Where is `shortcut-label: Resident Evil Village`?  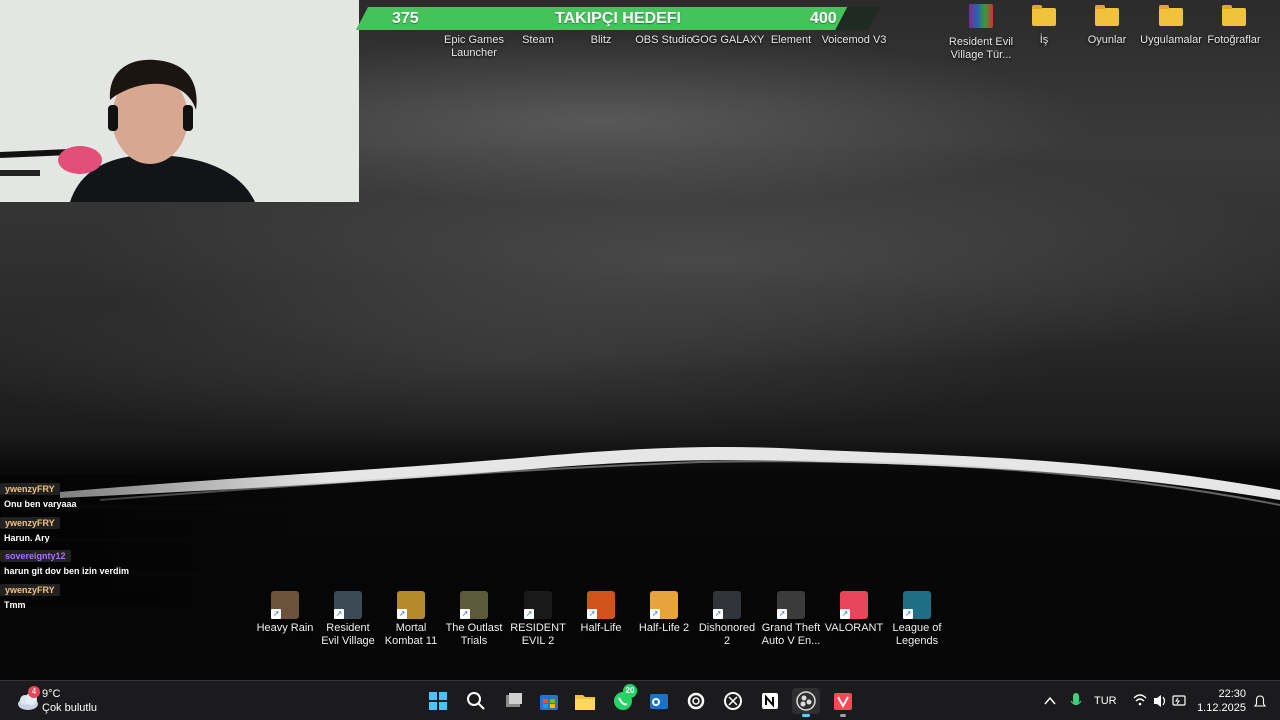 shortcut-label: Resident Evil Village is located at coordinates (348, 634).